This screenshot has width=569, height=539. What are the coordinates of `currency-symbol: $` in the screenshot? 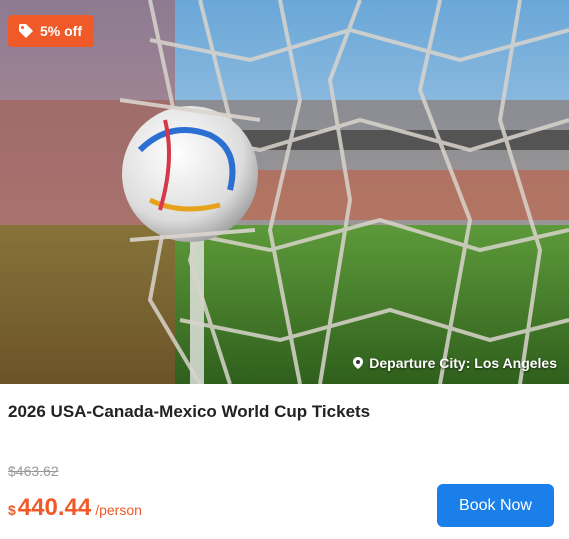 It's located at (12, 510).